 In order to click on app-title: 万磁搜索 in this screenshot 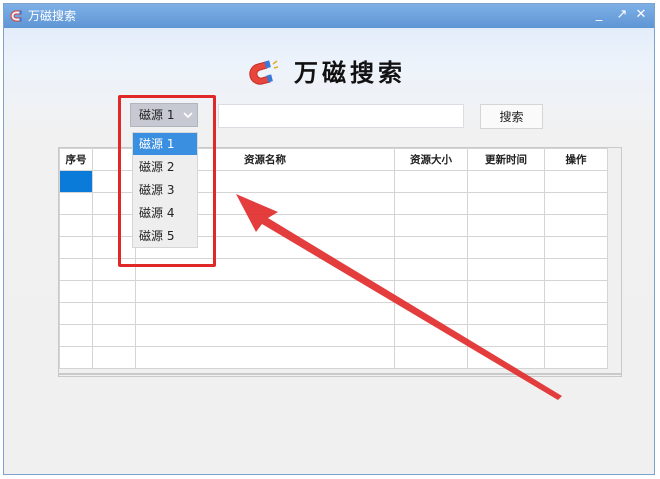, I will do `click(350, 73)`.